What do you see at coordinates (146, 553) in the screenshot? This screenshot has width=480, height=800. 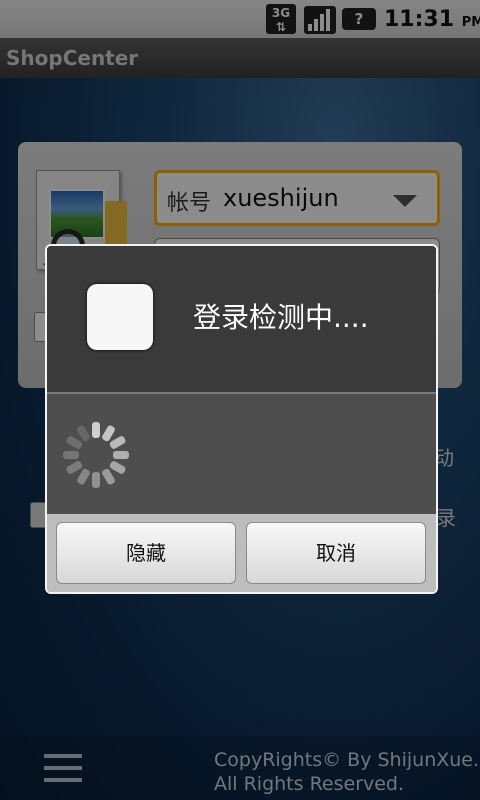 I see `hide-button: 隐藏` at bounding box center [146, 553].